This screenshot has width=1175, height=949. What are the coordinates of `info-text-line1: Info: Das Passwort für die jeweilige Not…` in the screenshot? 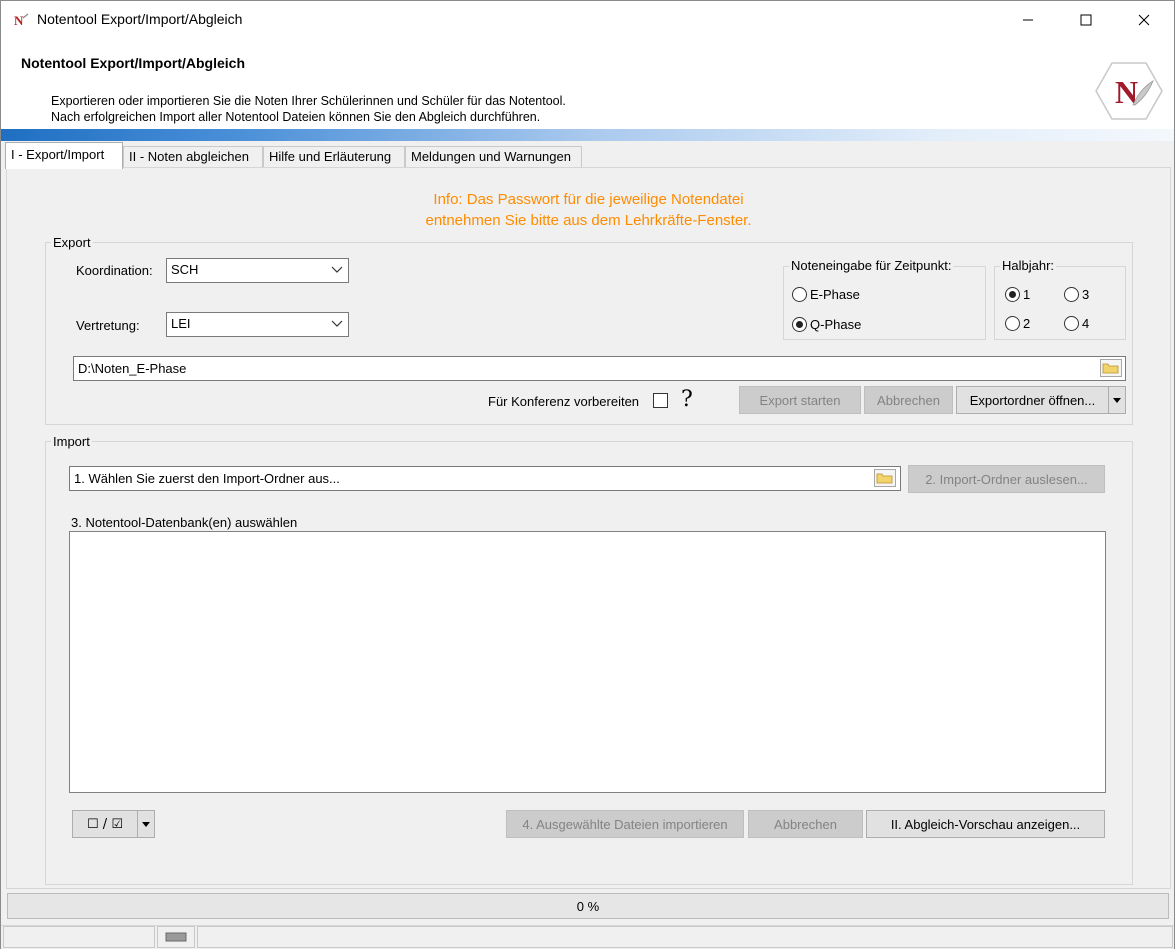 It's located at (588, 199).